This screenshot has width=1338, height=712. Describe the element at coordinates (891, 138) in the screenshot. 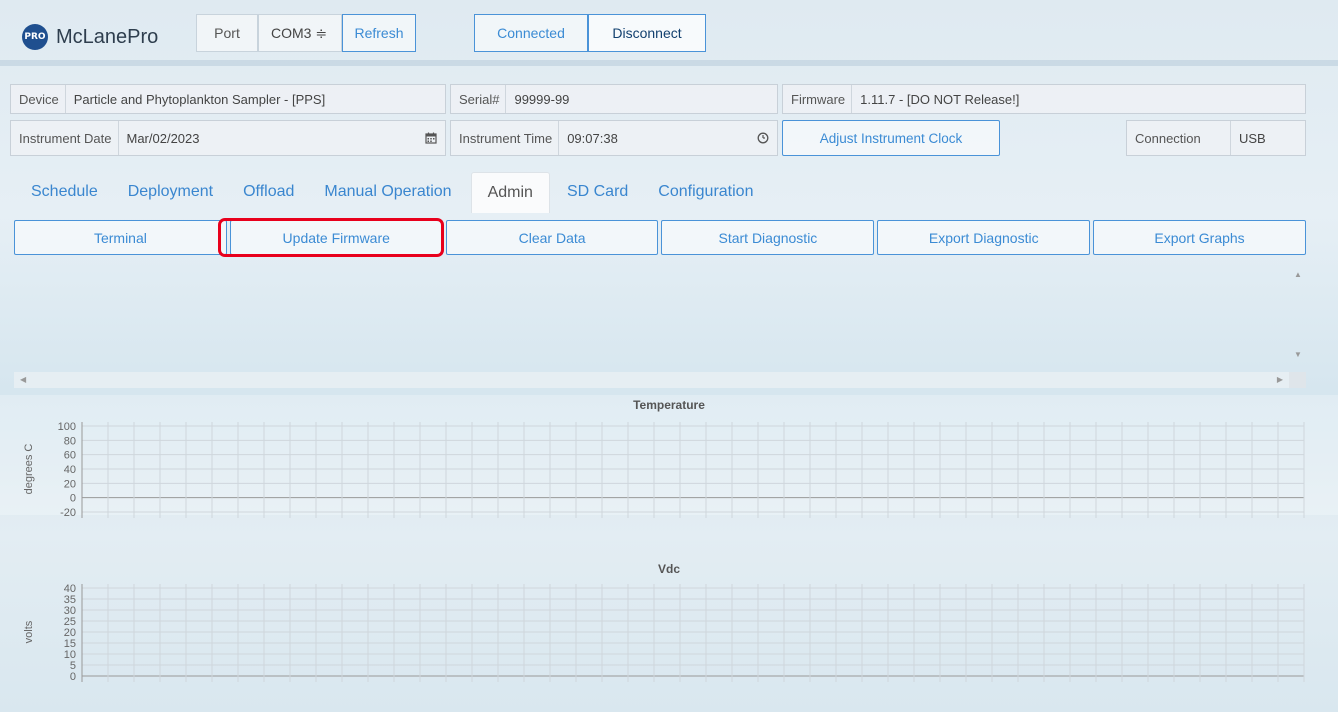

I see `adjust-clock-button: Adjust Instrument Clock` at that location.